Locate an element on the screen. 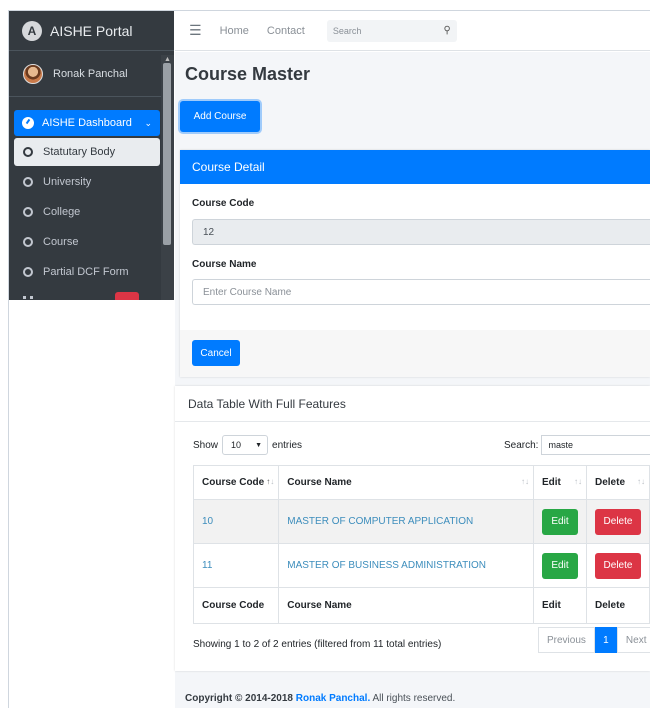 The width and height of the screenshot is (650, 708). sidebar-item-course: Course is located at coordinates (87, 242).